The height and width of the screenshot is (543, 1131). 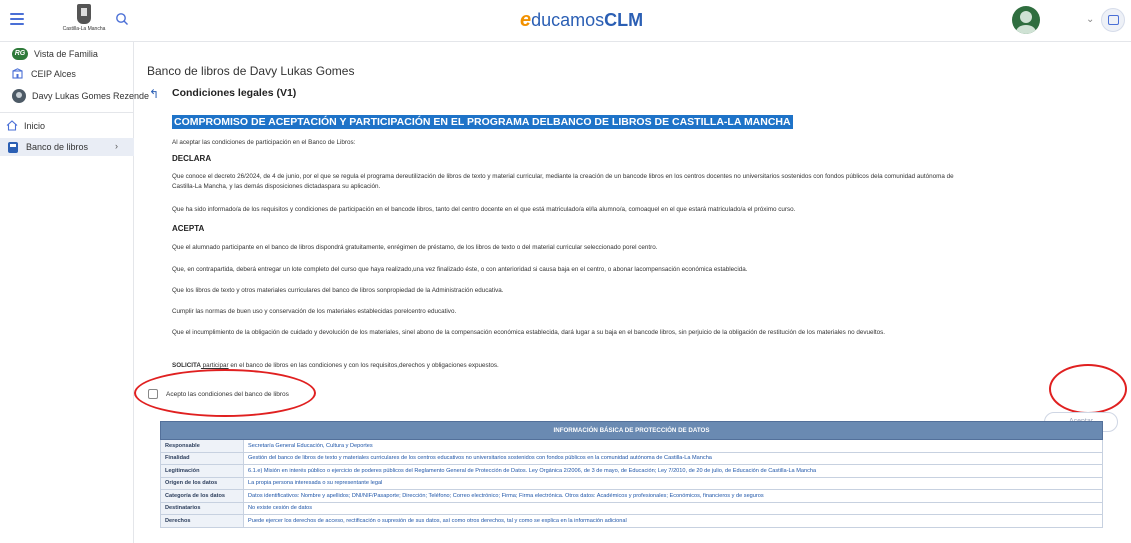 I want to click on acepta-heading: ACEPTA, so click(x=188, y=228).